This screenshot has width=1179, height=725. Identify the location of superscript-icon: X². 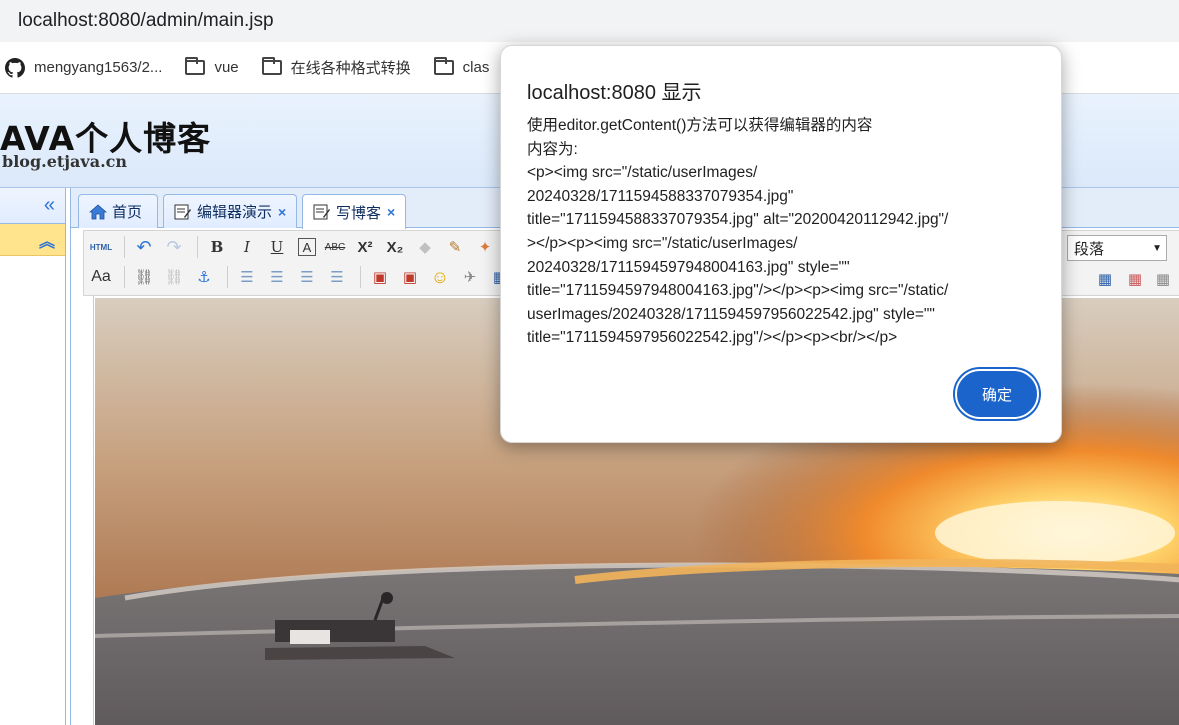
(365, 247).